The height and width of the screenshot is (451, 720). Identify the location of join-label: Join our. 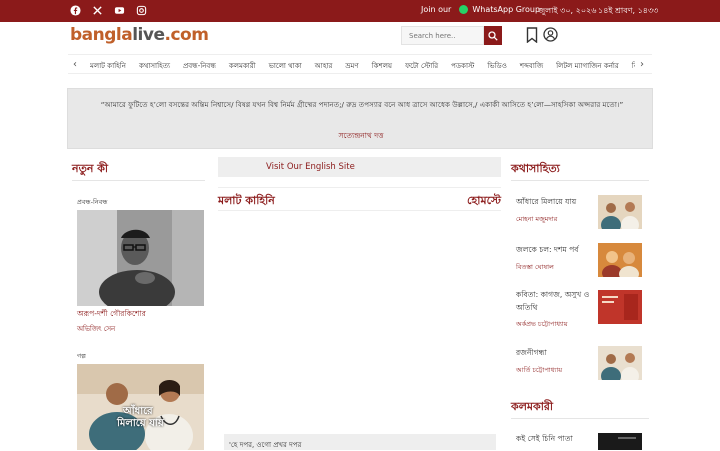
(436, 9).